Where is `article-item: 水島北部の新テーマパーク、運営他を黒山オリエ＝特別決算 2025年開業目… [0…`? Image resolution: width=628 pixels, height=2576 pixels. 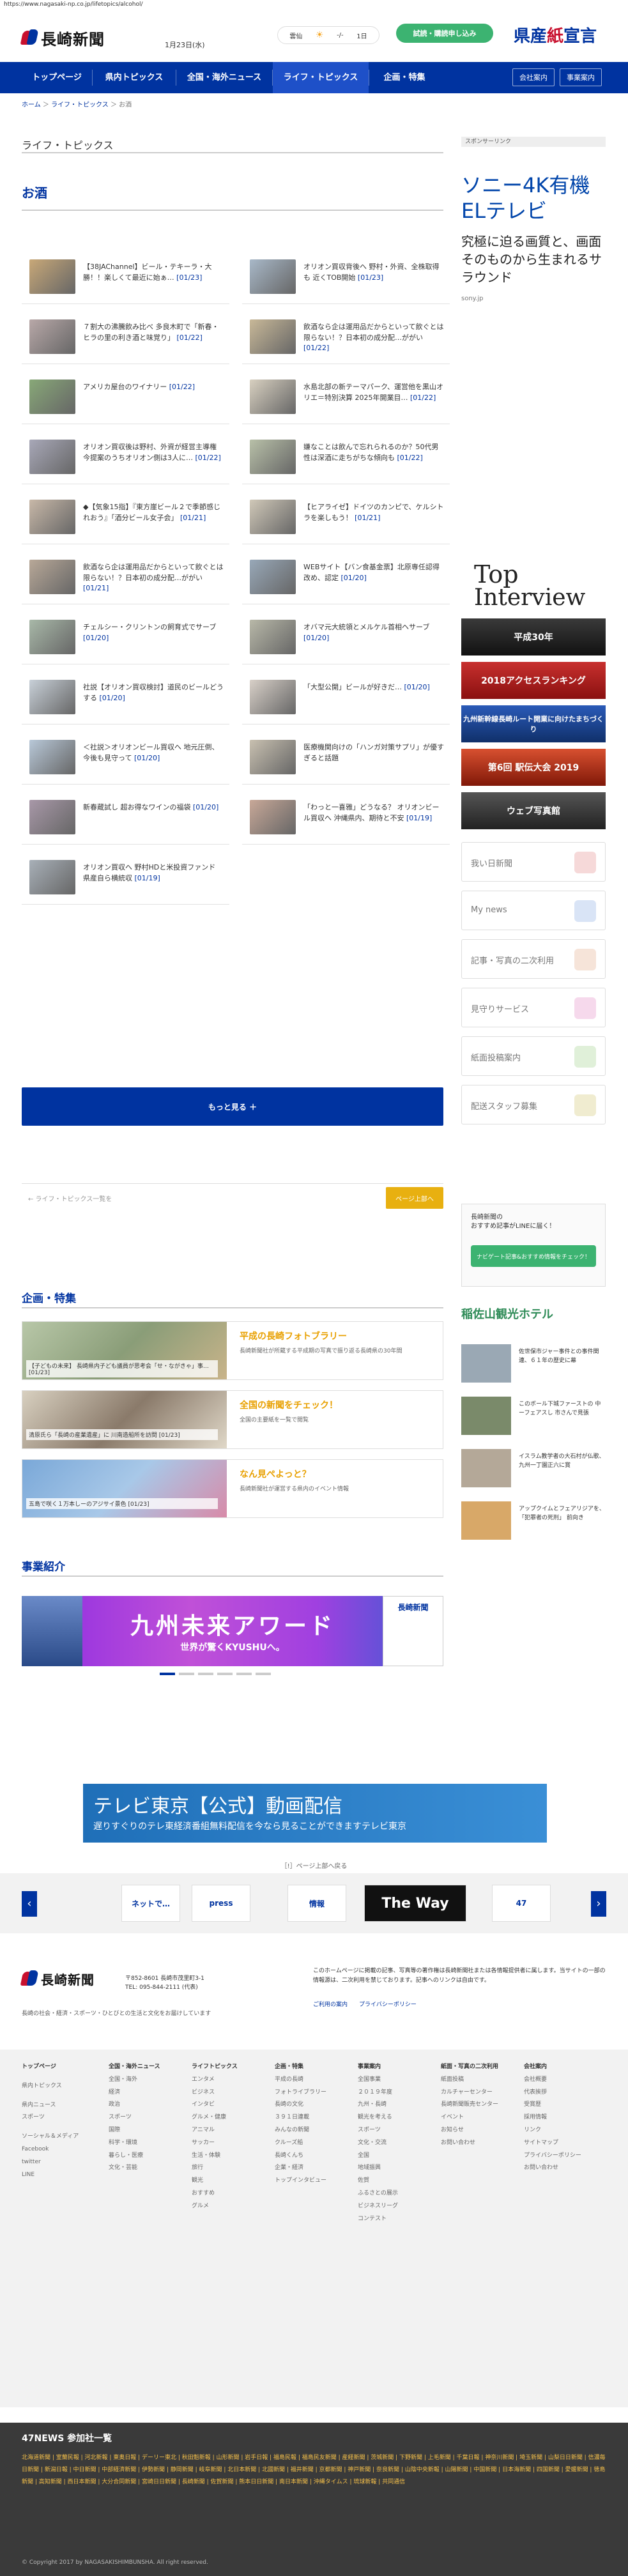 article-item: 水島北部の新テーマパーク、運営他を黒山オリエ＝特別決算 2025年開業目… [0… is located at coordinates (346, 398).